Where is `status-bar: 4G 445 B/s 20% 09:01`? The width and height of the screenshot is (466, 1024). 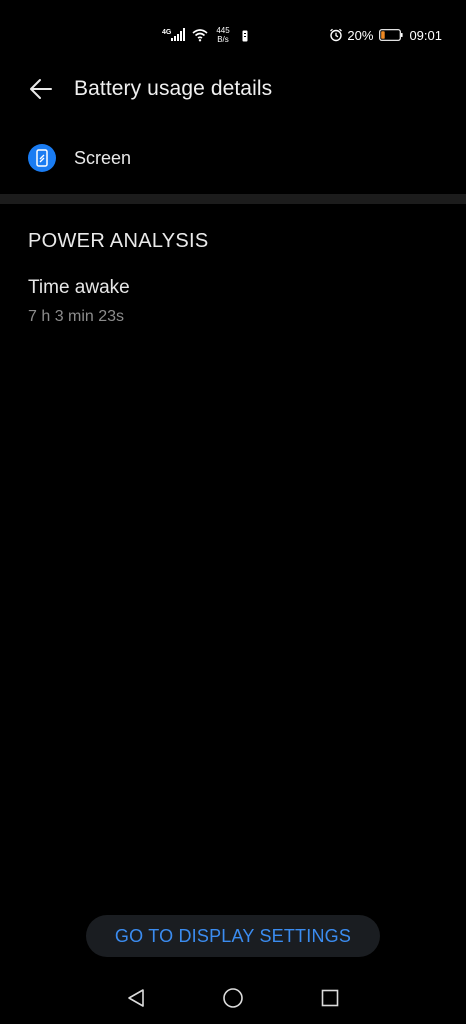 status-bar: 4G 445 B/s 20% 09:01 is located at coordinates (233, 33).